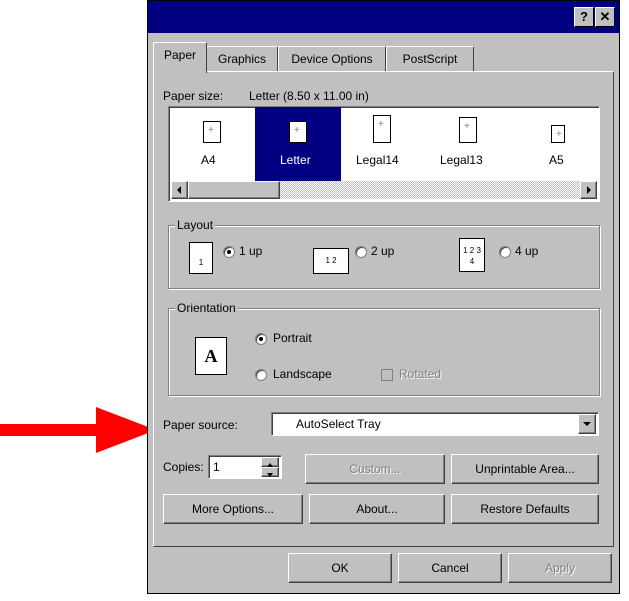 Image resolution: width=629 pixels, height=601 pixels. I want to click on close-button: ✕, so click(605, 17).